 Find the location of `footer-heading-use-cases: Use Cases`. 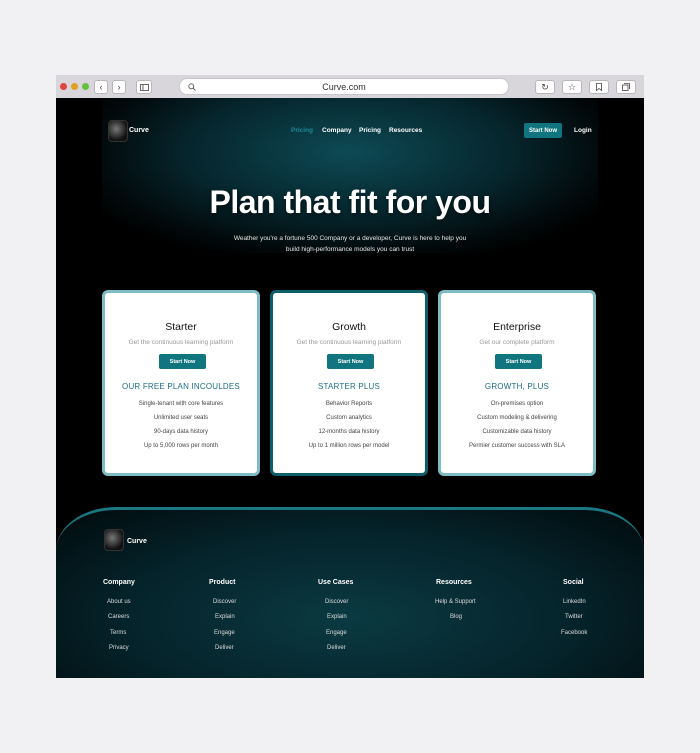

footer-heading-use-cases: Use Cases is located at coordinates (336, 582).